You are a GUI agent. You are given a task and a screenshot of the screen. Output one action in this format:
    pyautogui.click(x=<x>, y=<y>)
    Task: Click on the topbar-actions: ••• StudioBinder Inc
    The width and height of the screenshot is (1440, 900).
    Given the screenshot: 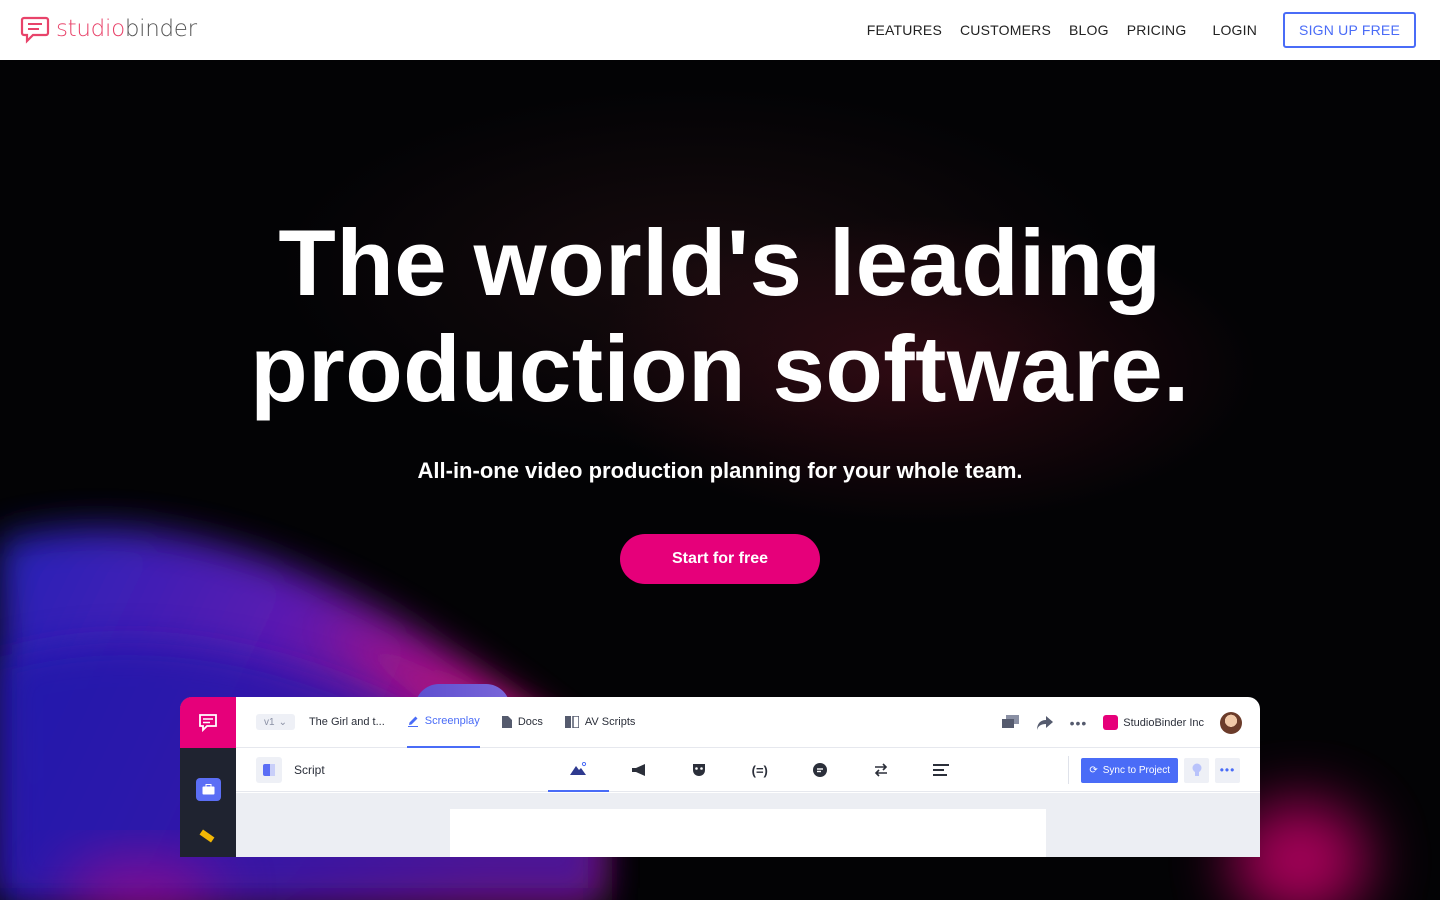 What is the action you would take?
    pyautogui.click(x=1121, y=722)
    